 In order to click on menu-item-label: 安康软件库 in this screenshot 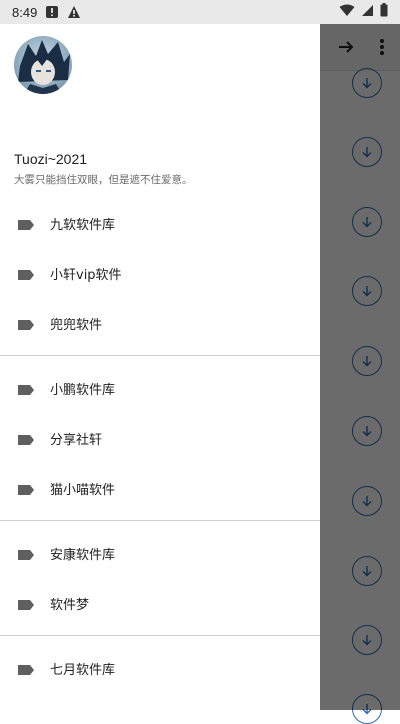, I will do `click(83, 555)`.